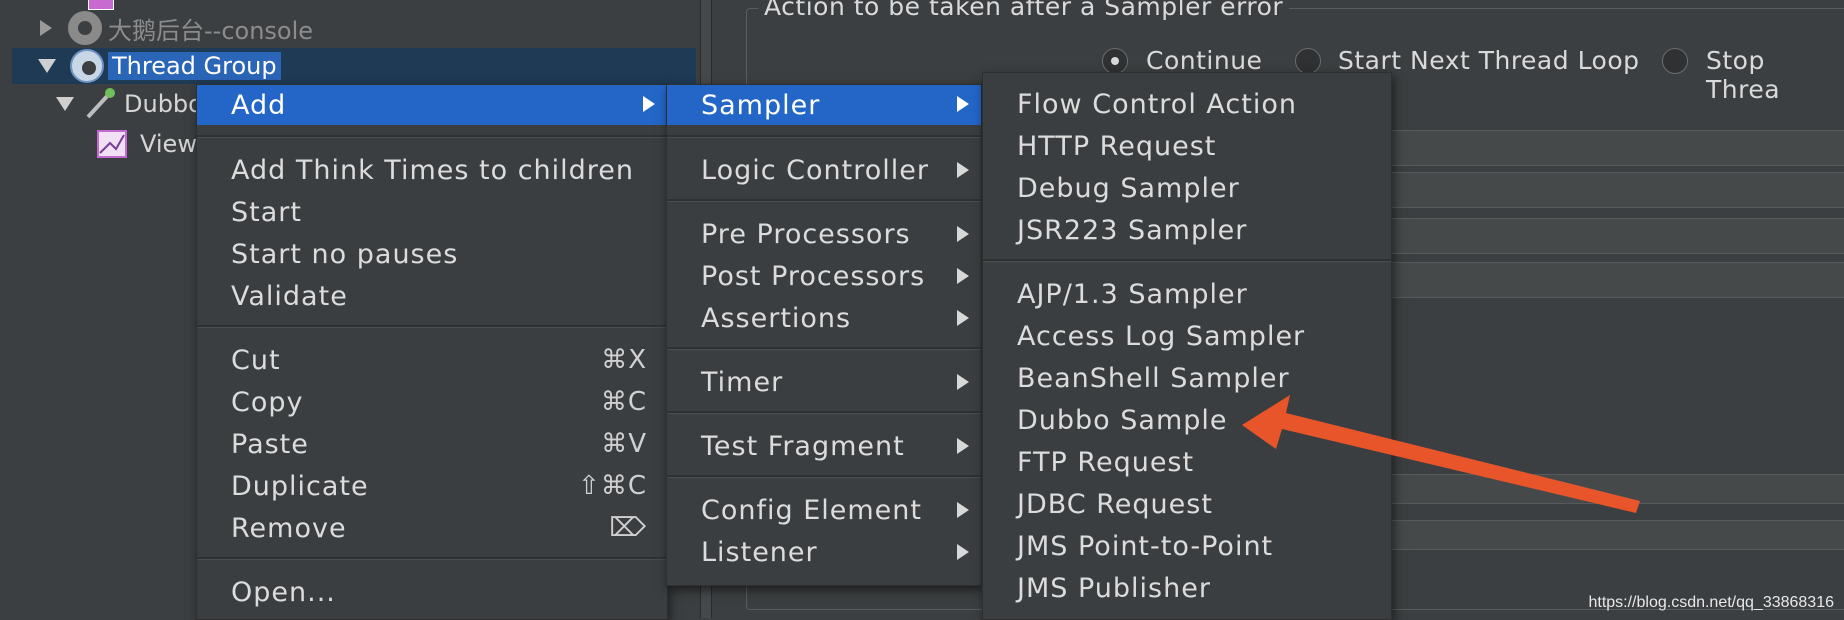 The image size is (1844, 620). What do you see at coordinates (432, 360) in the screenshot?
I see `menu-item-cut: Cut ⌘X` at bounding box center [432, 360].